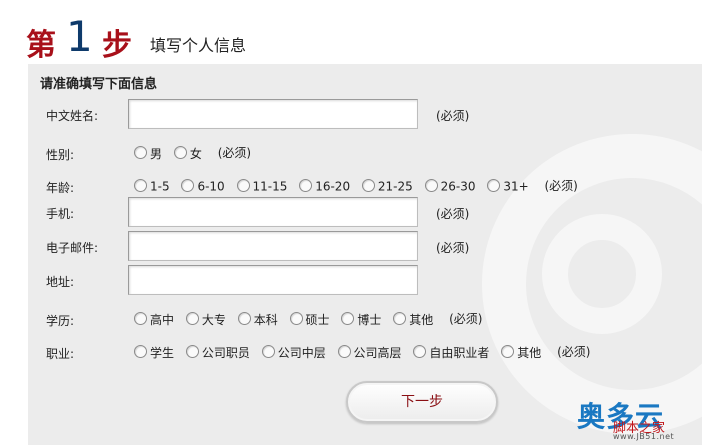 This screenshot has width=702, height=445. Describe the element at coordinates (203, 186) in the screenshot. I see `age-option: 6-10` at that location.